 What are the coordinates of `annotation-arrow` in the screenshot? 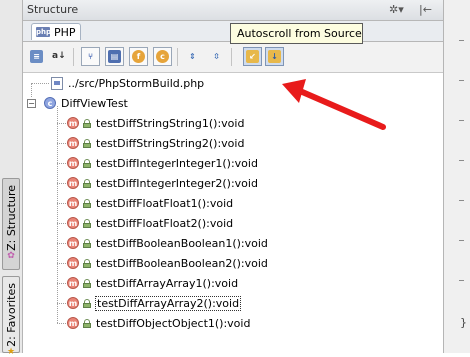 It's located at (334, 104).